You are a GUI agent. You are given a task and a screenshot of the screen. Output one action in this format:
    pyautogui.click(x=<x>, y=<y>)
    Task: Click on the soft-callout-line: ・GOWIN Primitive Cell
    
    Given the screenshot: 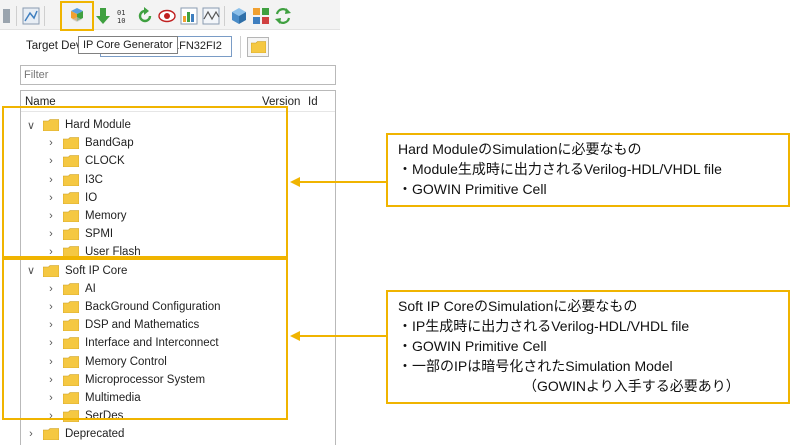 What is the action you would take?
    pyautogui.click(x=472, y=346)
    